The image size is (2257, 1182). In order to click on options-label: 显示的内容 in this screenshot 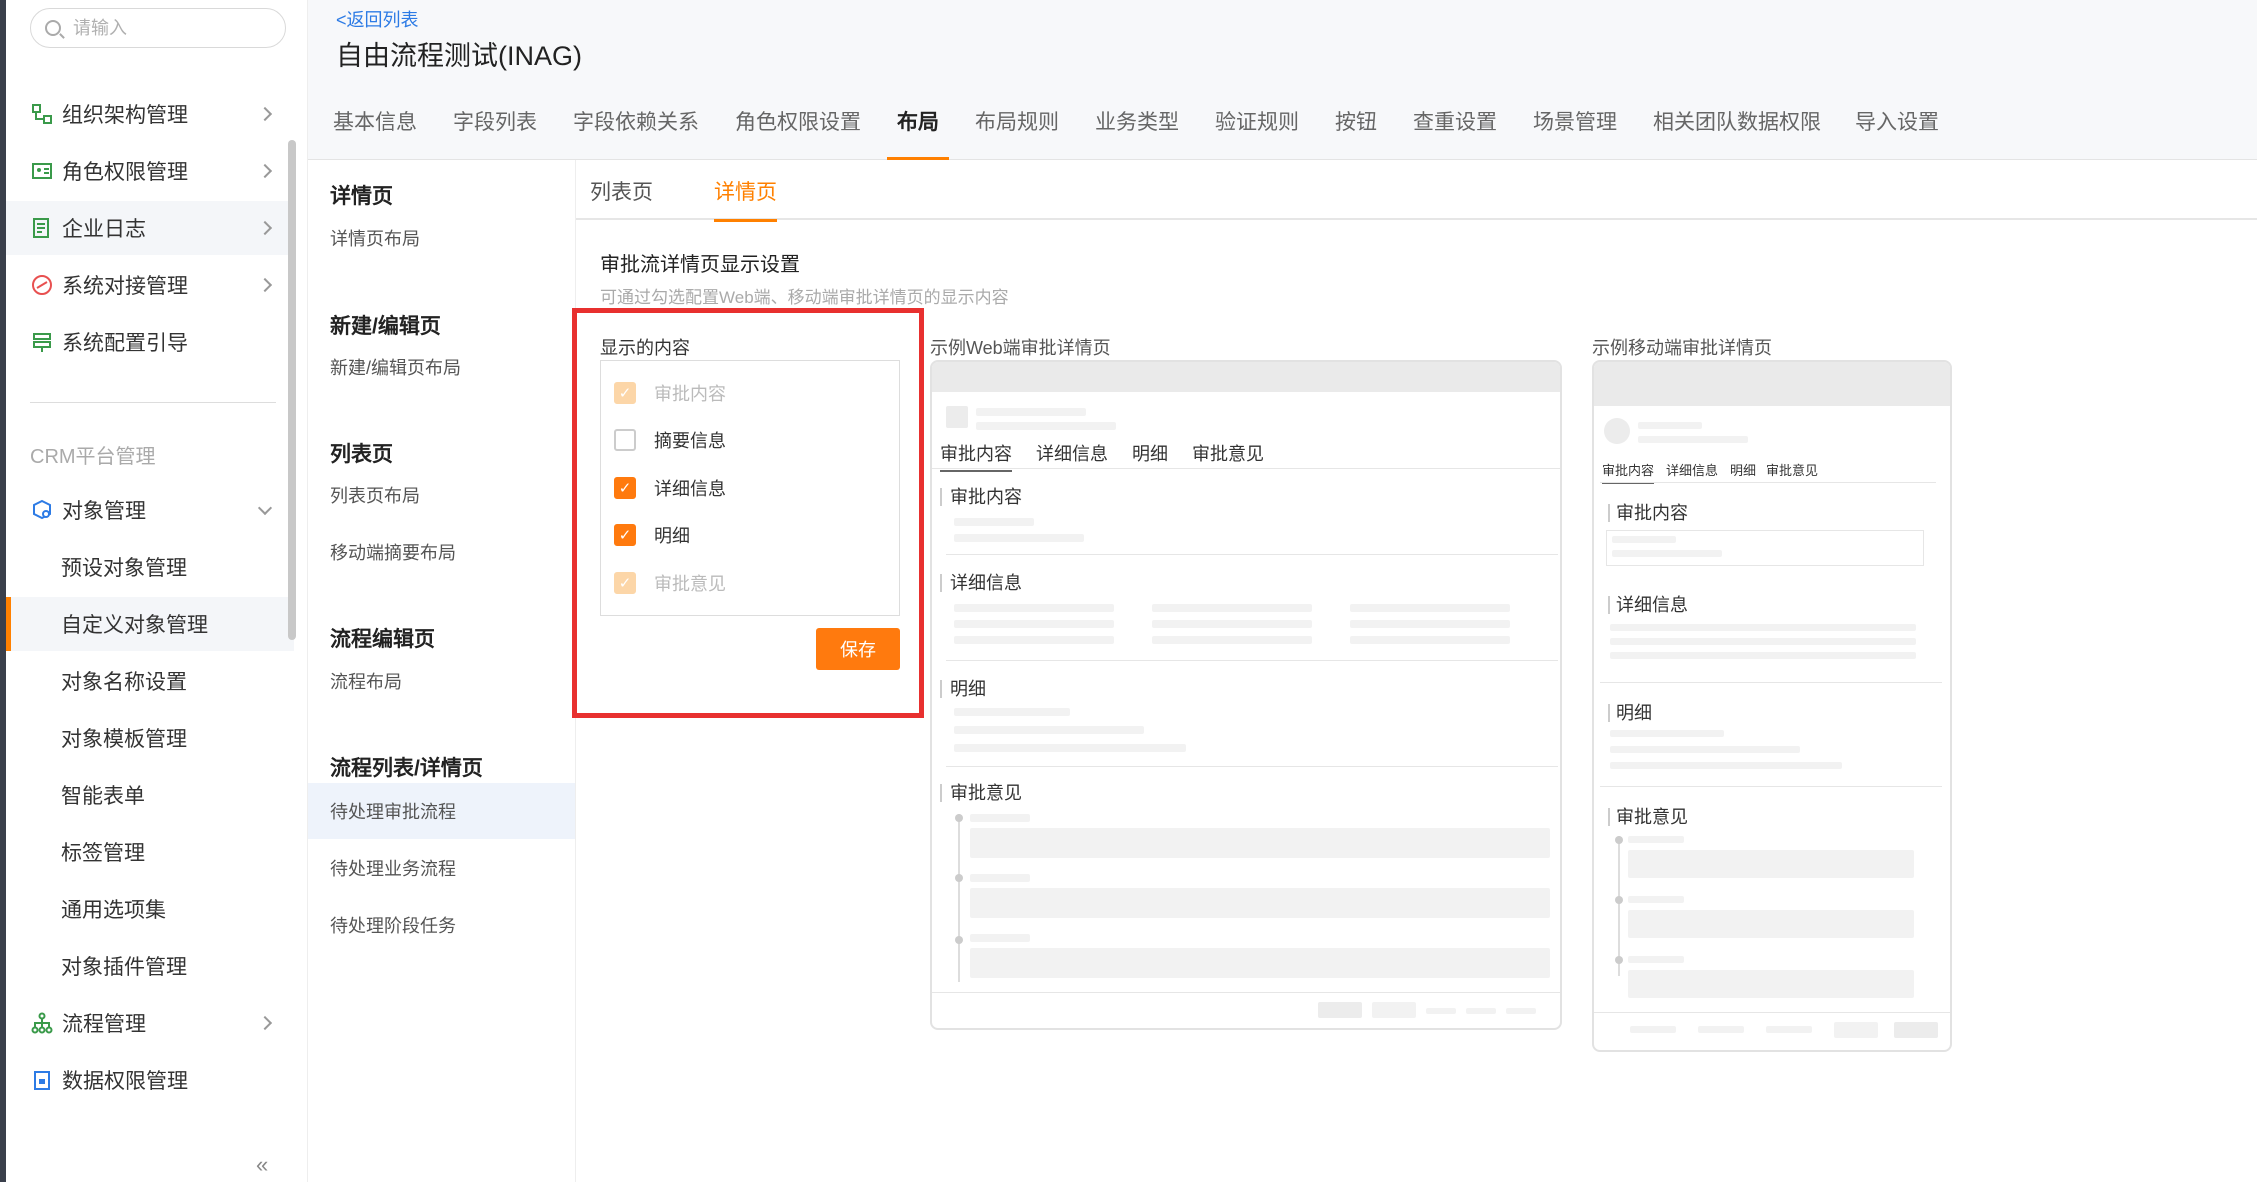, I will do `click(645, 348)`.